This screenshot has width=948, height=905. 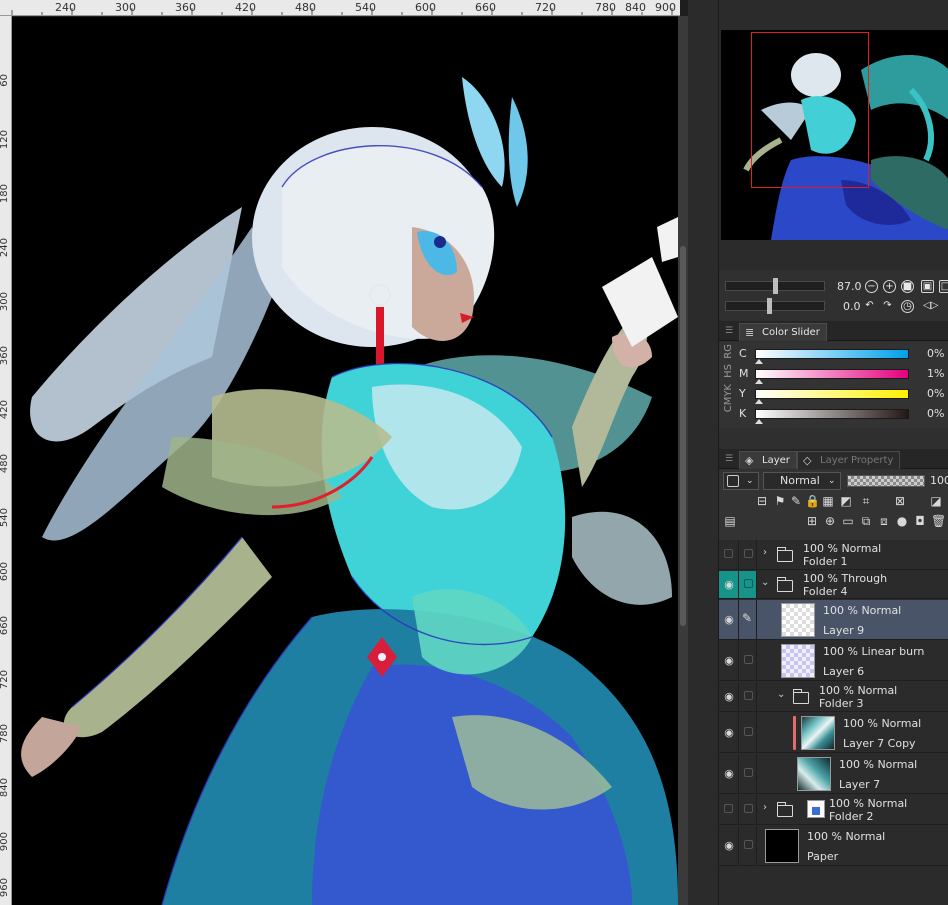 I want to click on zoom-value: 87.0, so click(x=849, y=286).